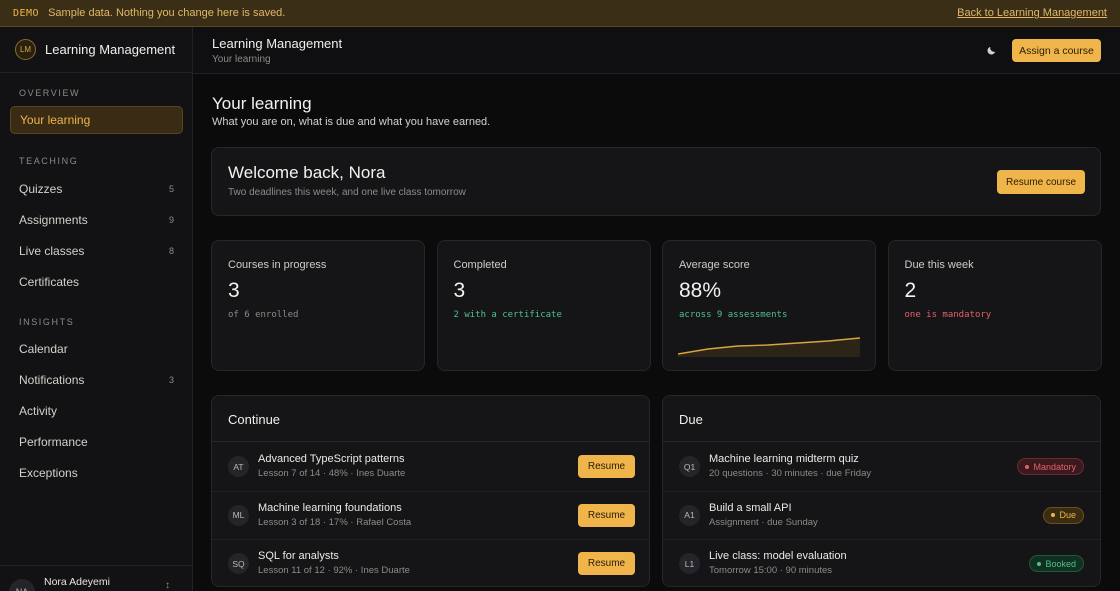 Image resolution: width=1120 pixels, height=591 pixels. I want to click on topbar-title: Learning Management, so click(277, 43).